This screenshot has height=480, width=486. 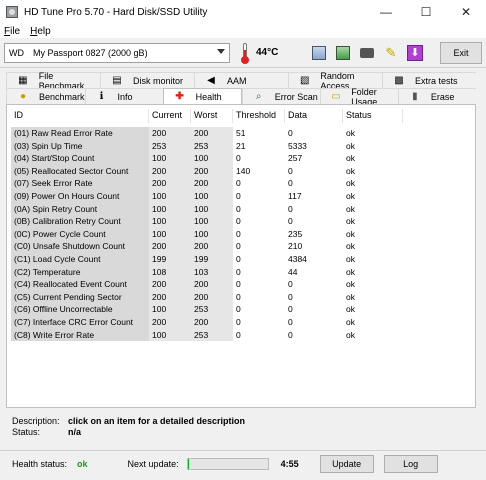 What do you see at coordinates (358, 97) in the screenshot?
I see `tab-folder-usage: ▭ Folder Usage` at bounding box center [358, 97].